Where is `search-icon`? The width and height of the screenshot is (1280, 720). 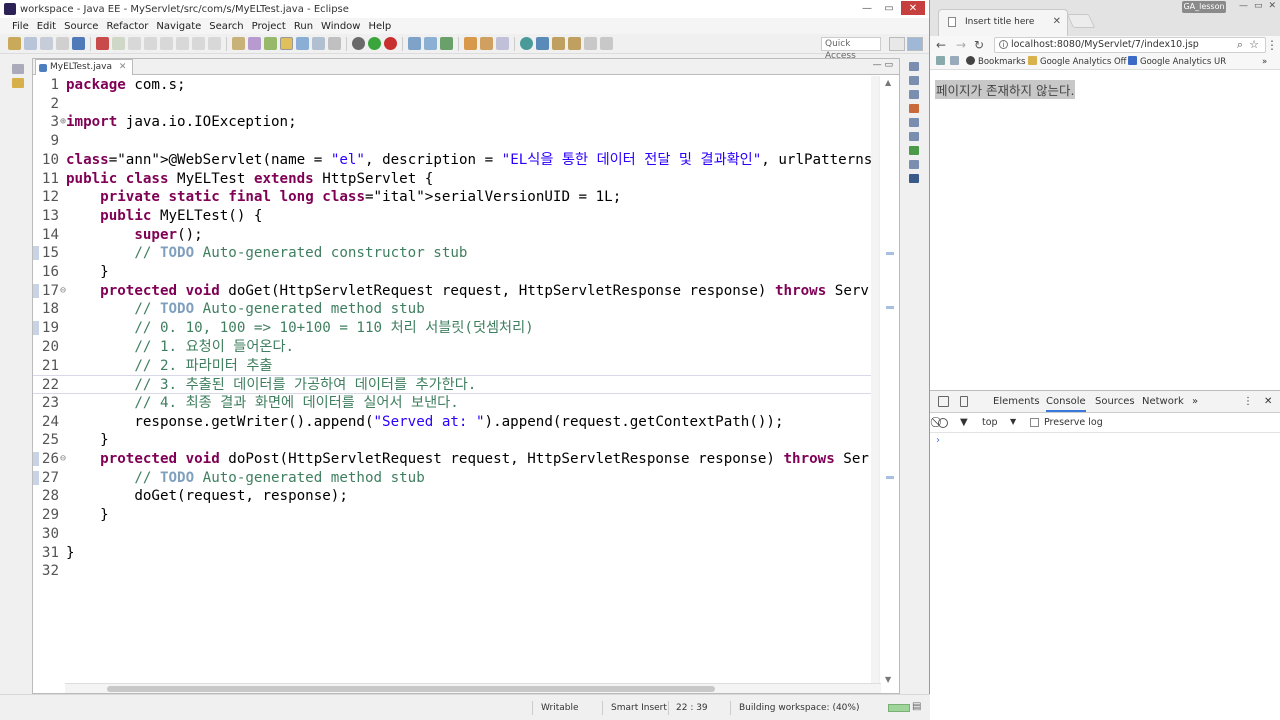
search-icon is located at coordinates (334, 43).